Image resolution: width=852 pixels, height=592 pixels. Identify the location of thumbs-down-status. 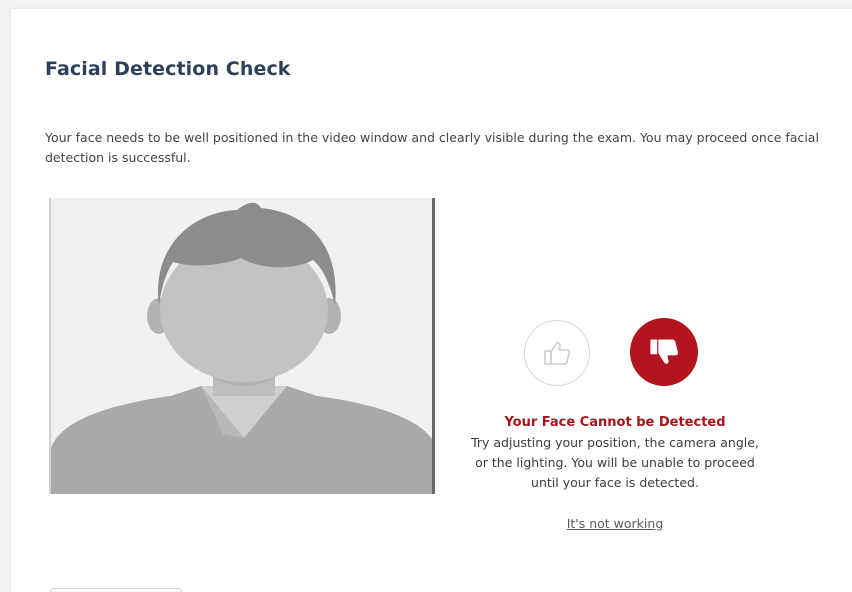
(664, 352).